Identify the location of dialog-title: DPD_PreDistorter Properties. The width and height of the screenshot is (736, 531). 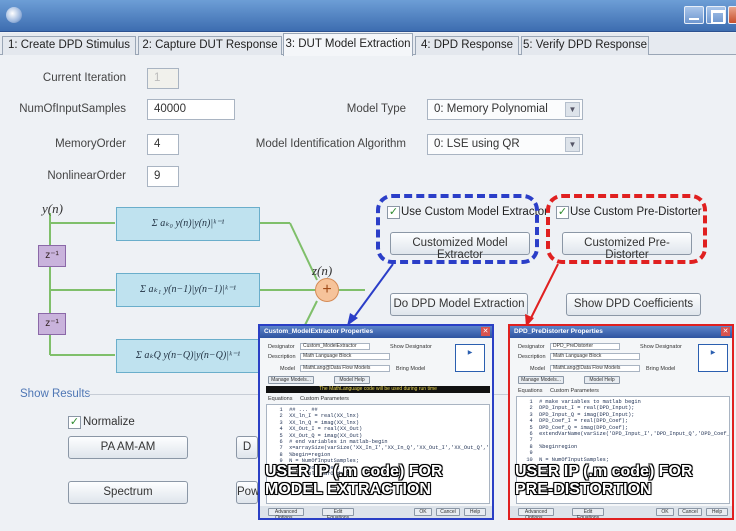
(621, 332).